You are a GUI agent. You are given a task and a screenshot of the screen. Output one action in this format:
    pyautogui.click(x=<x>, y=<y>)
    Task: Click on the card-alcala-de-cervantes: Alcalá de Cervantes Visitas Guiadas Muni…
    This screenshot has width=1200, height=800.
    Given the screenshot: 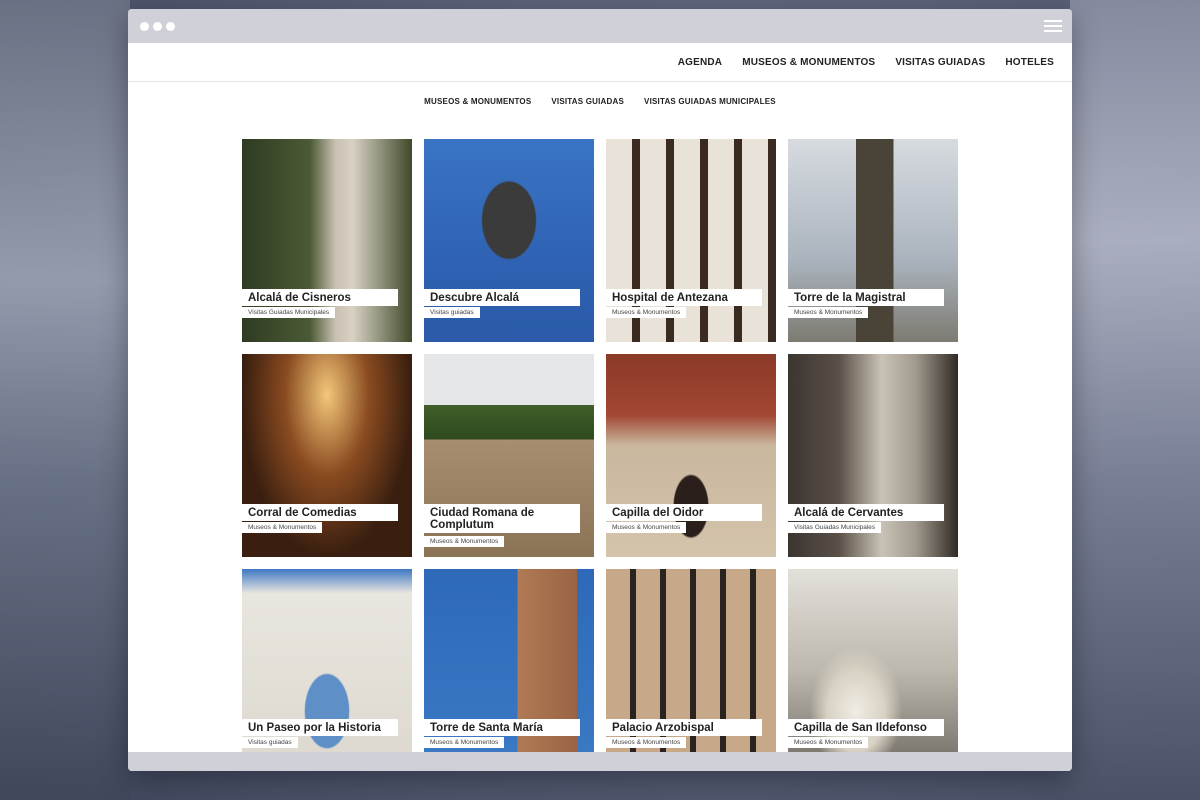 What is the action you would take?
    pyautogui.click(x=873, y=455)
    